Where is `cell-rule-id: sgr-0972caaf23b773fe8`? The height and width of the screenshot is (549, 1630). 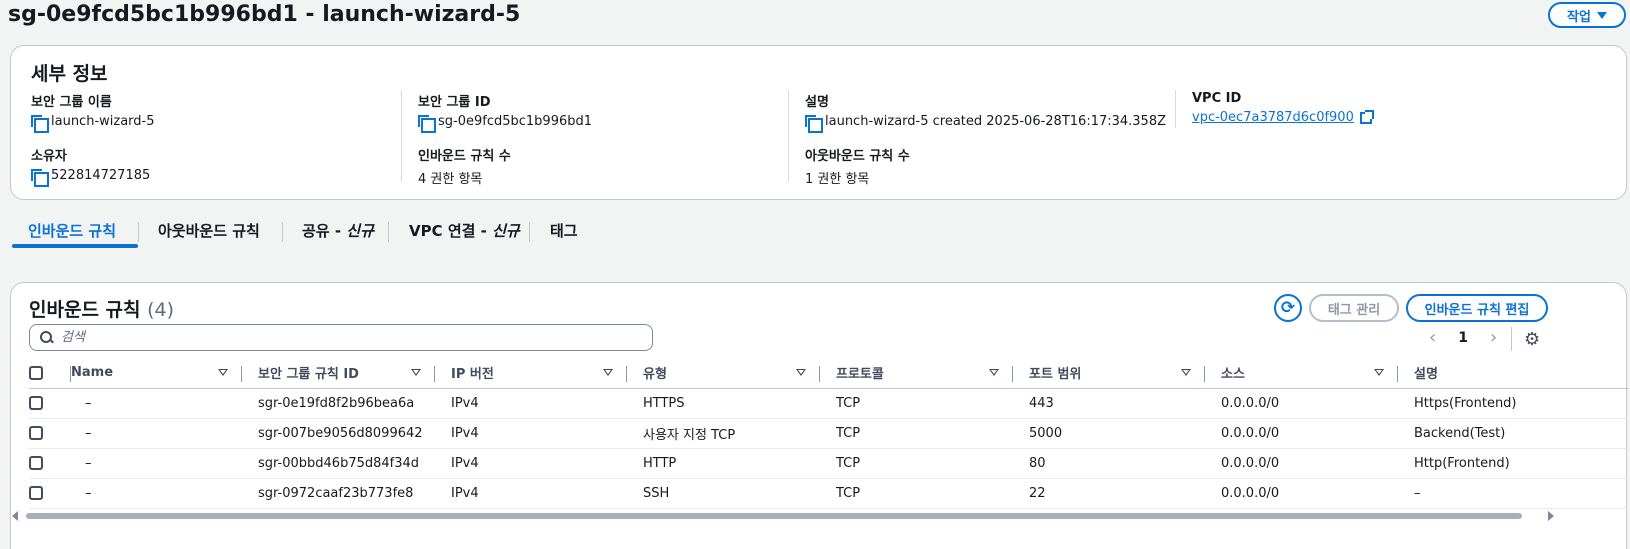
cell-rule-id: sgr-0972caaf23b773fe8 is located at coordinates (338, 493).